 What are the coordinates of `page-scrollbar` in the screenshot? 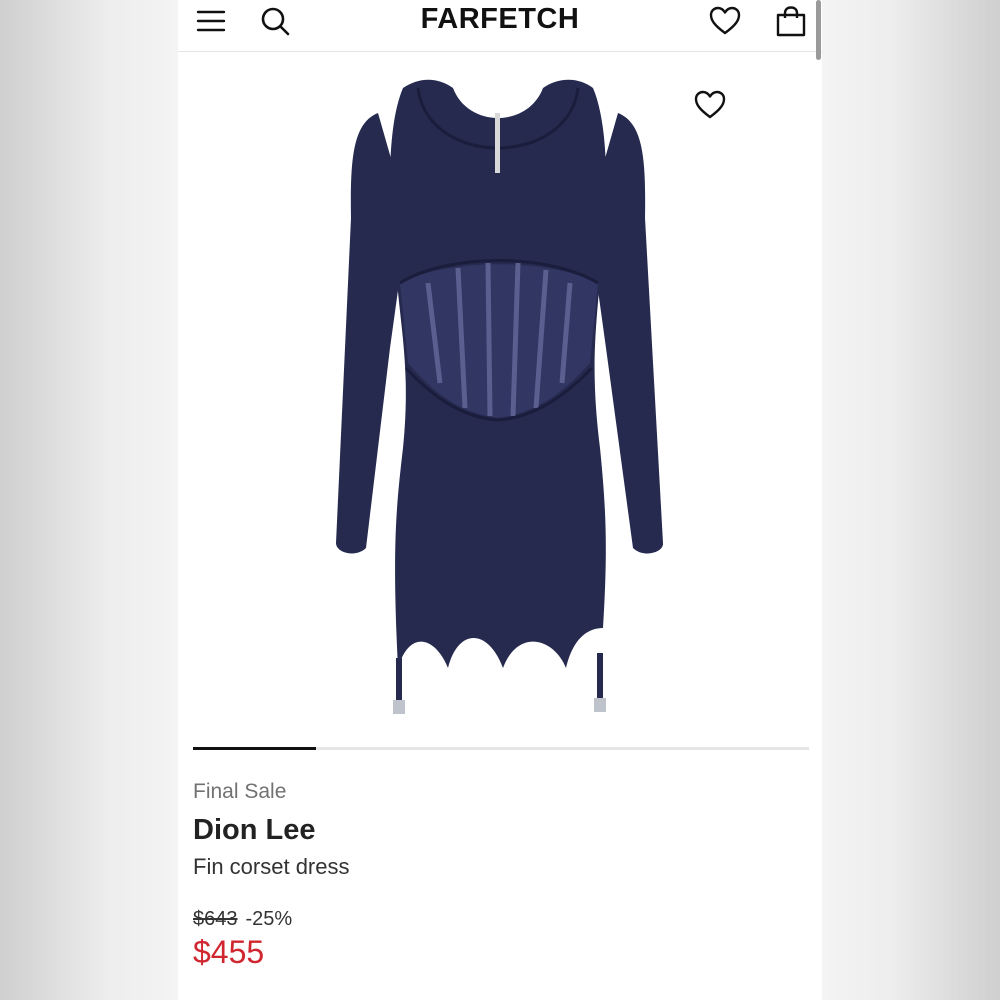 It's located at (818, 30).